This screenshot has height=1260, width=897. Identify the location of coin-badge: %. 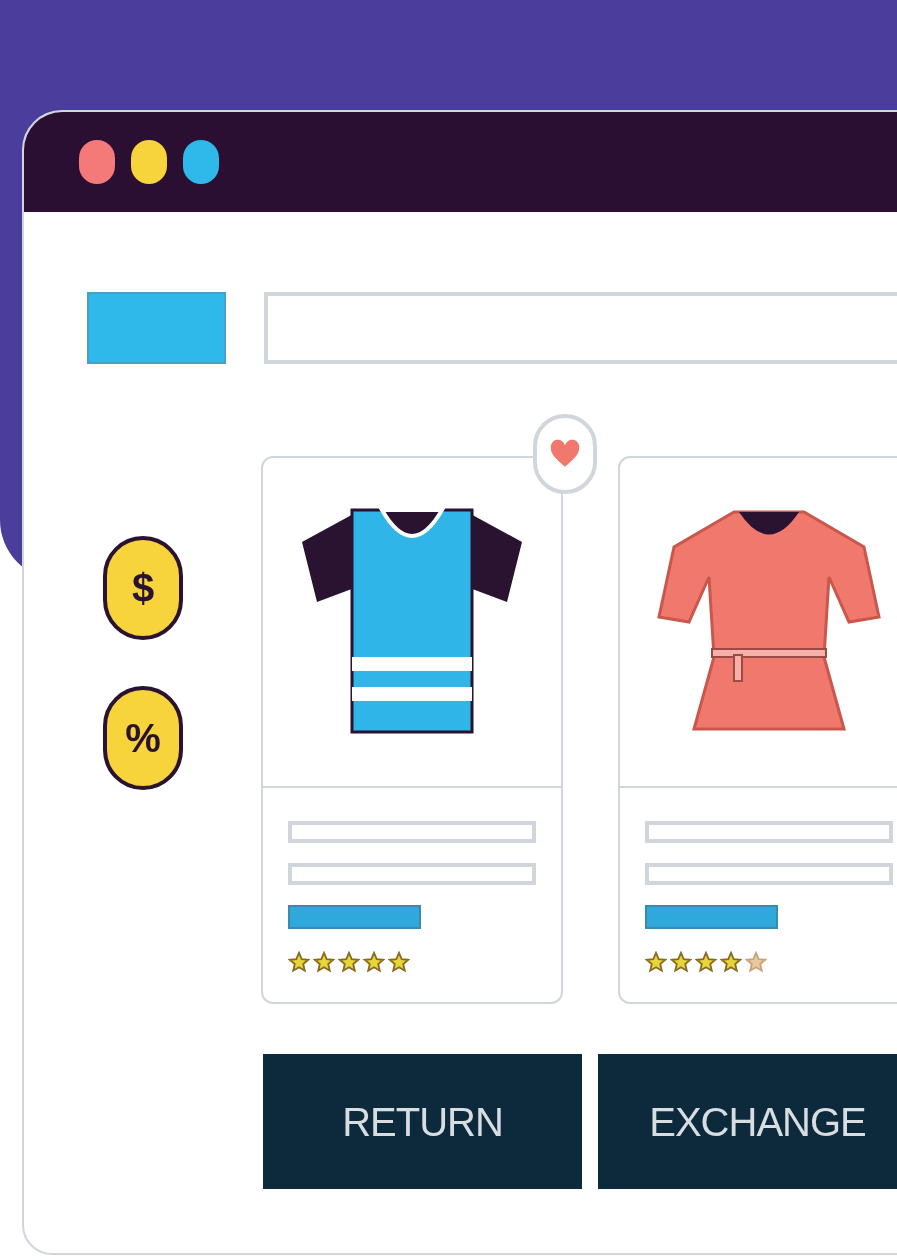
(143, 738).